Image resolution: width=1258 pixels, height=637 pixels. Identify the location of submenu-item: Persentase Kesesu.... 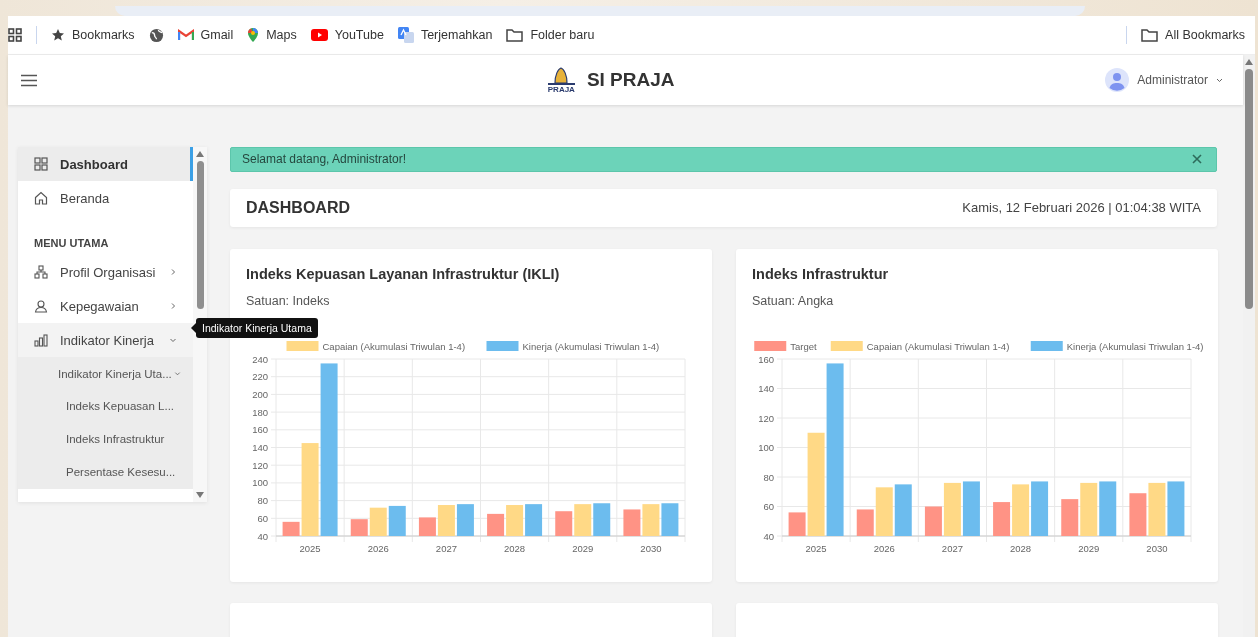
(105, 472).